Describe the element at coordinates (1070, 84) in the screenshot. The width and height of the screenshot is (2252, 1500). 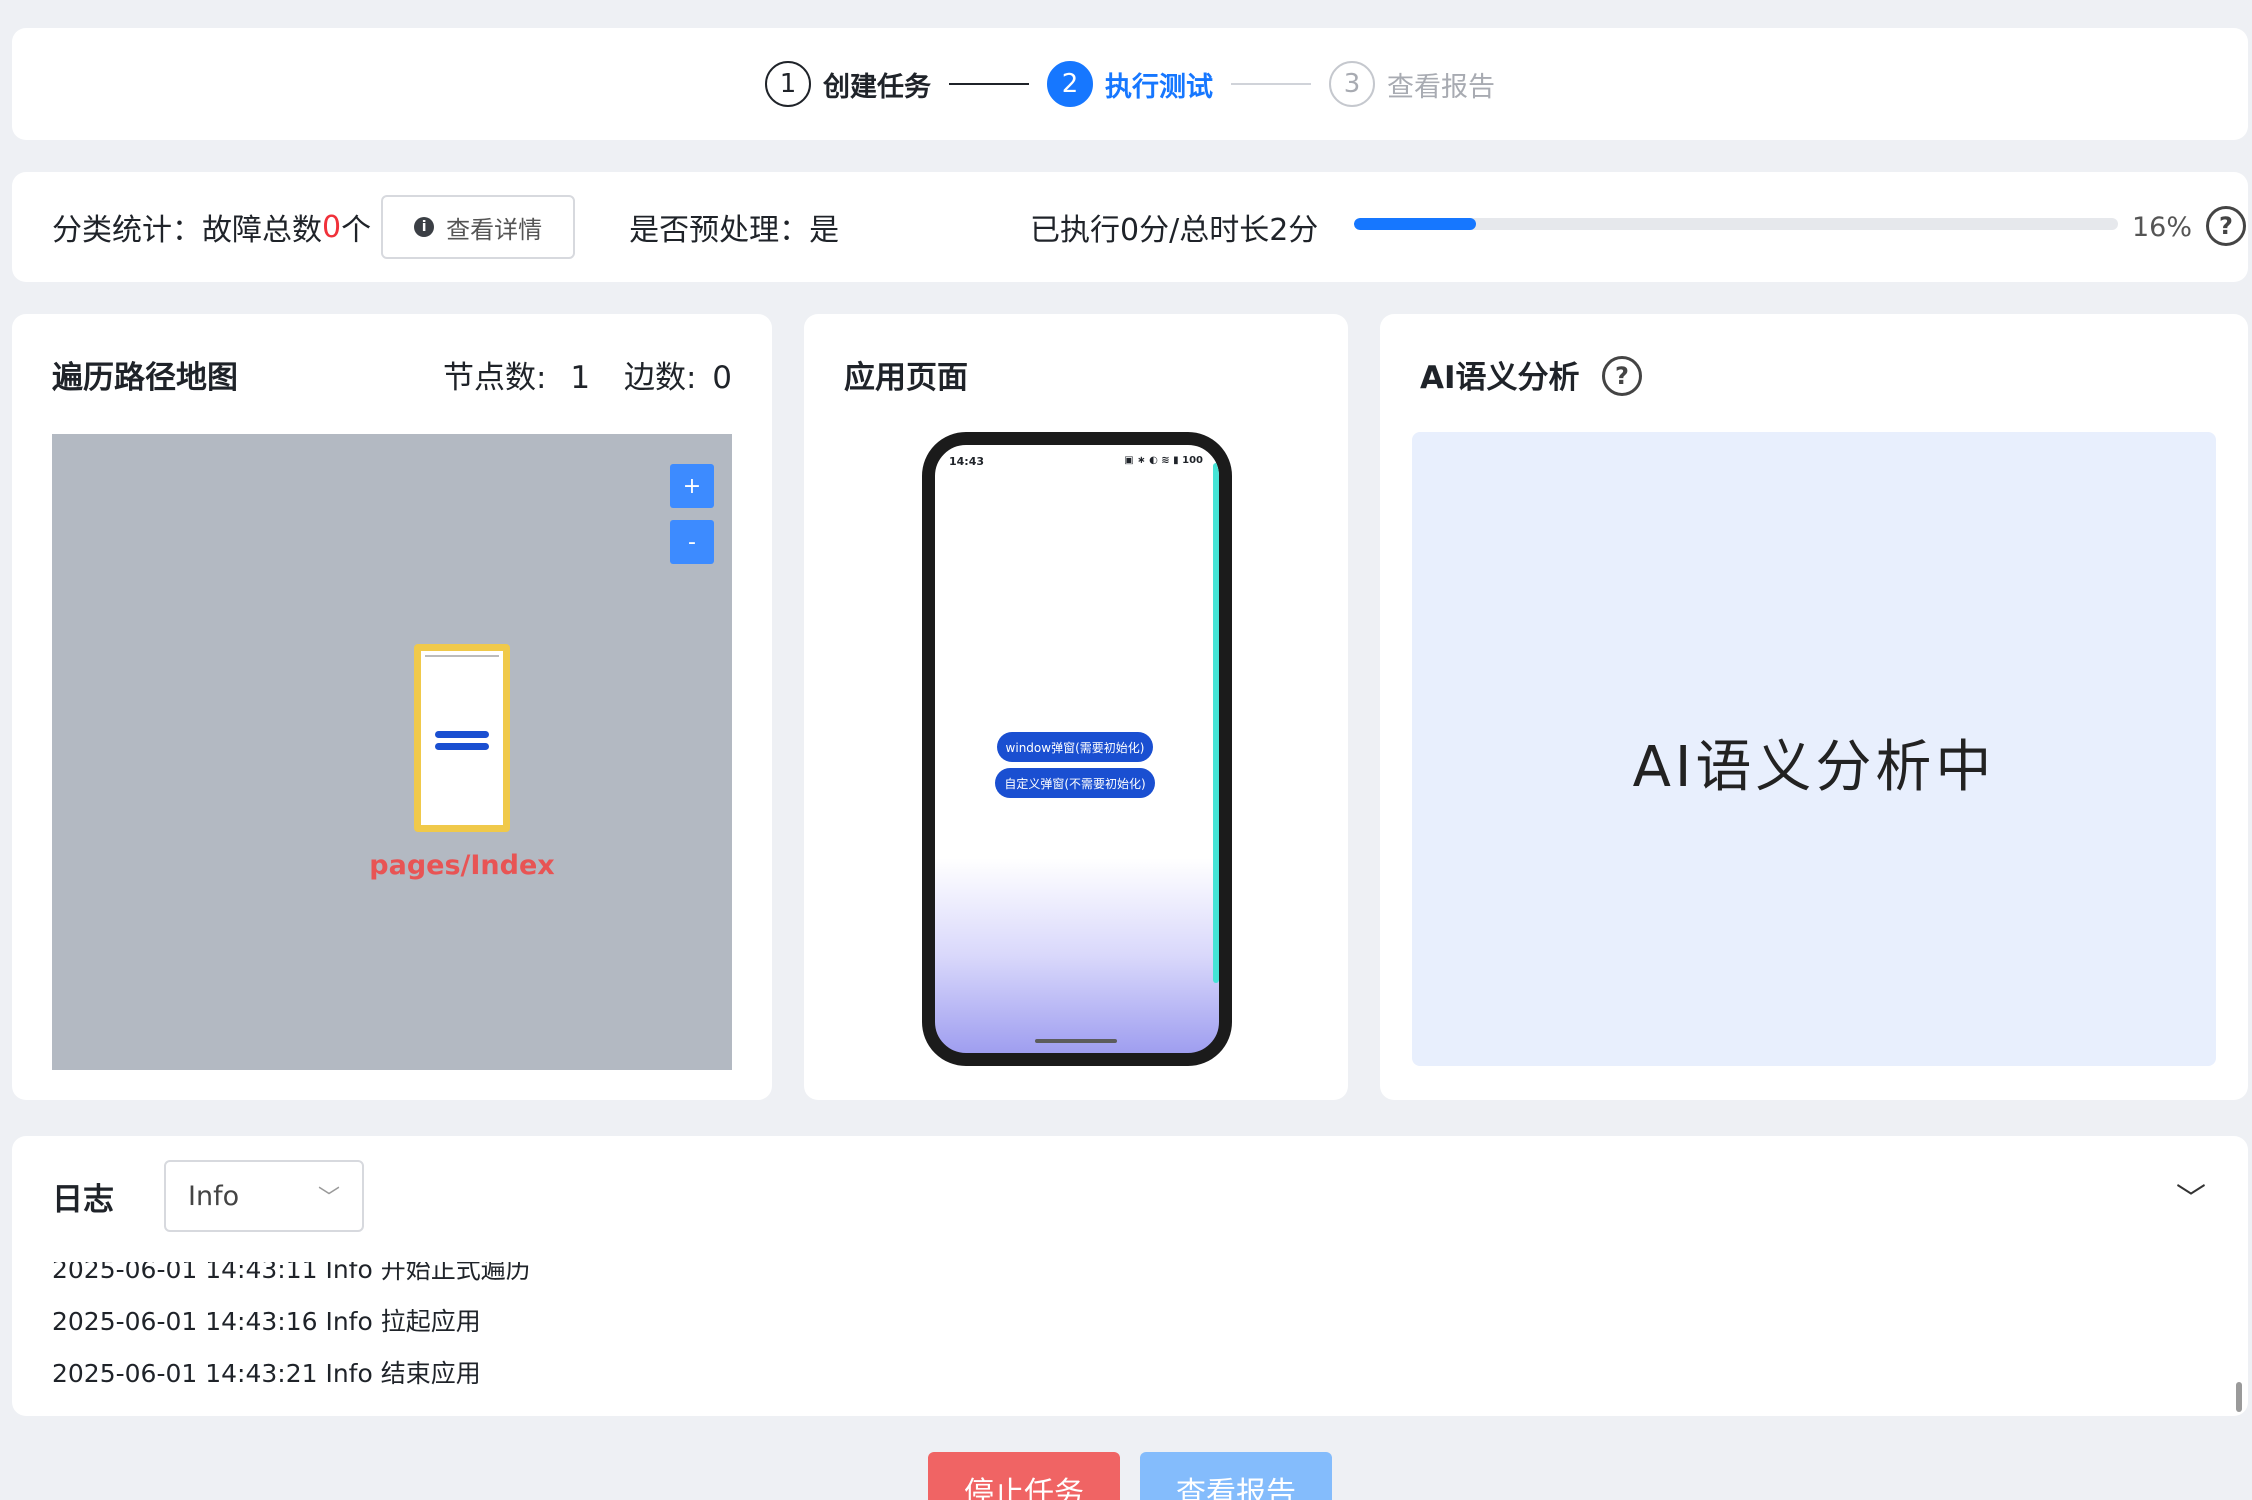
I see `step-number-2: 2` at that location.